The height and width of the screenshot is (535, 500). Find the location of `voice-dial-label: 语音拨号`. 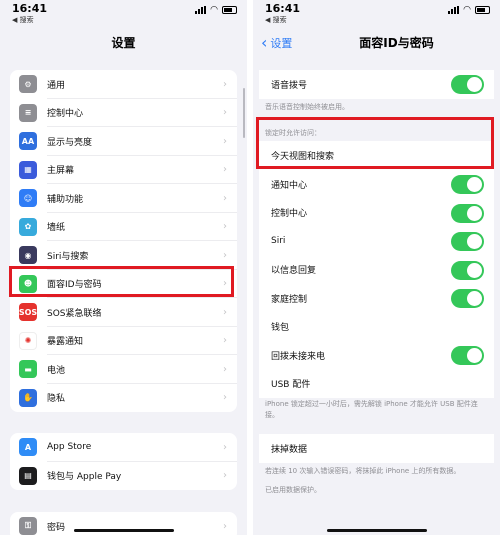

voice-dial-label: 语音拨号 is located at coordinates (289, 85).